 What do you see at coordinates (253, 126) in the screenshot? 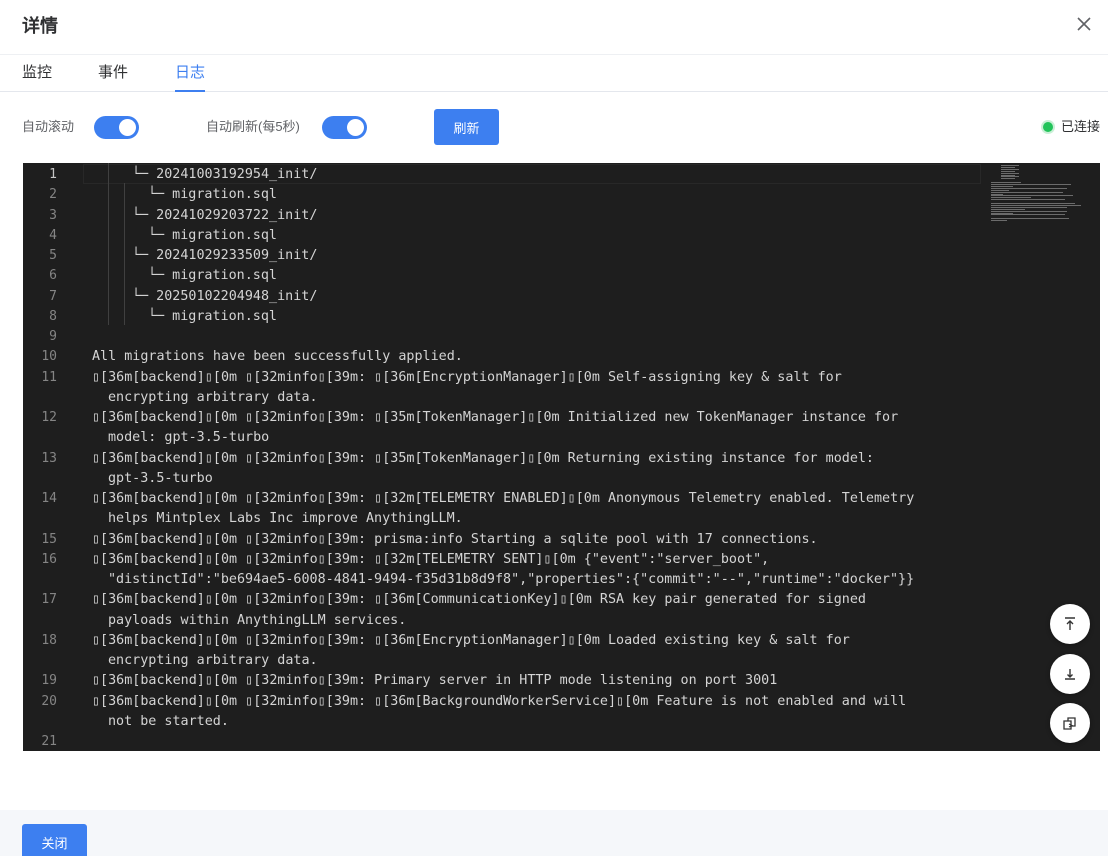
I see `auto-refresh-label: 自动刷新(每5秒)` at bounding box center [253, 126].